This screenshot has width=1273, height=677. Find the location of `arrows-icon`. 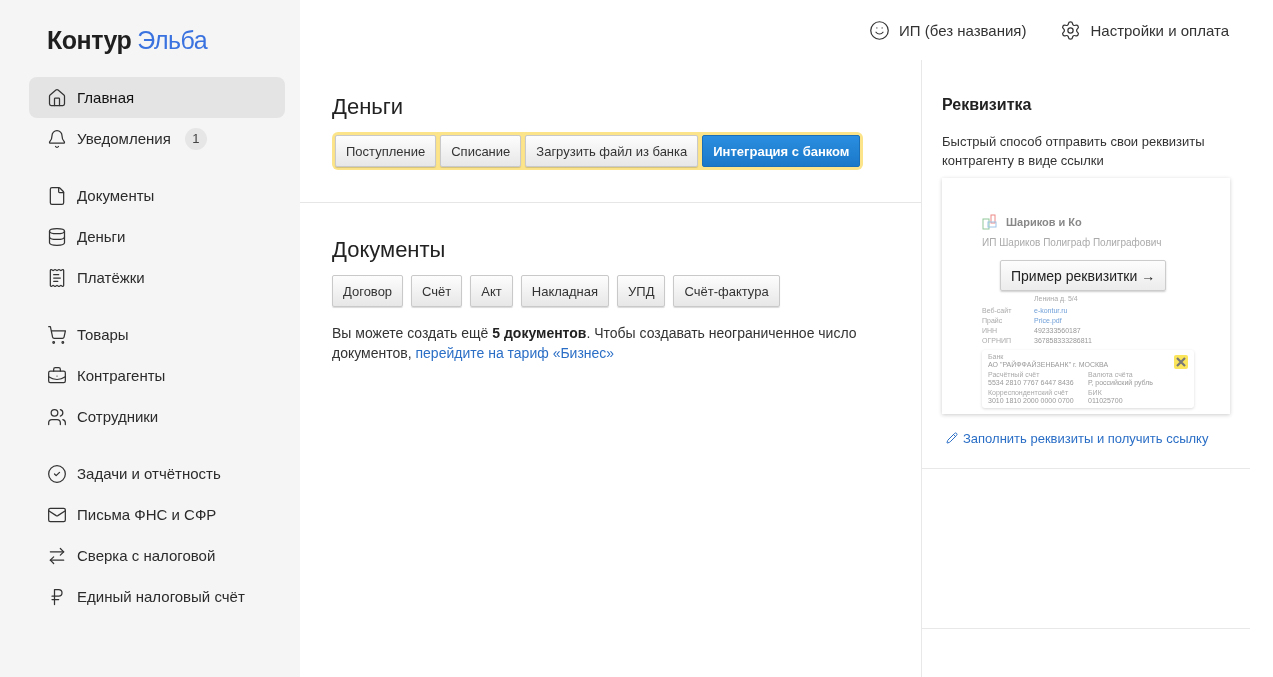

arrows-icon is located at coordinates (57, 555).